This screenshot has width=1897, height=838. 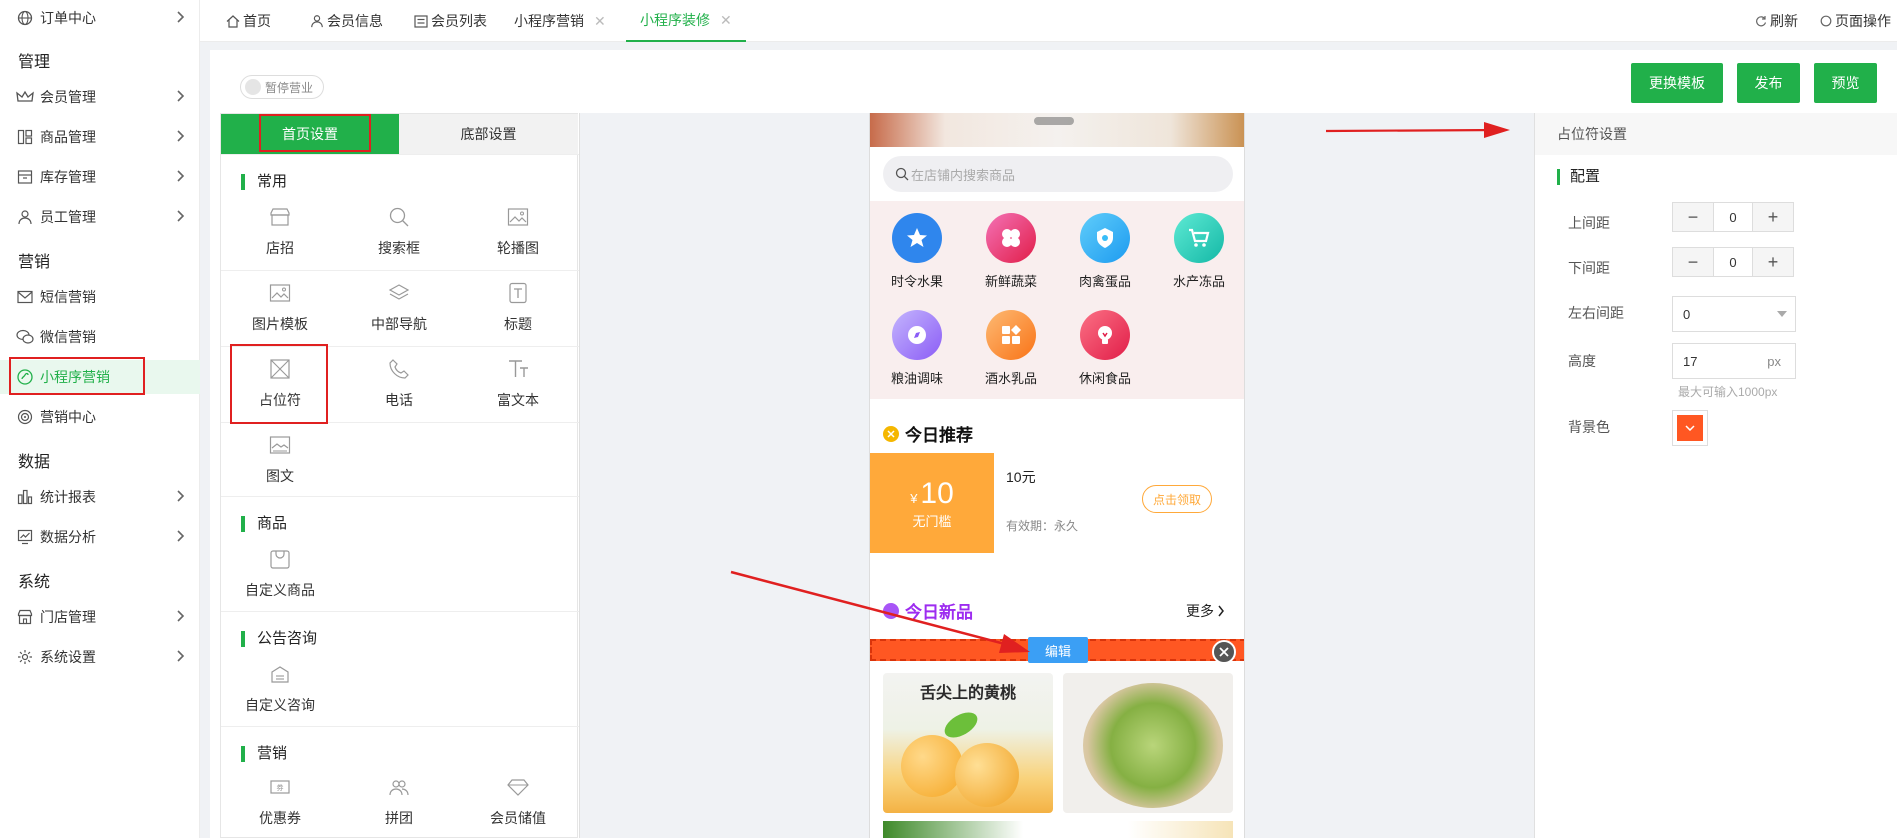 What do you see at coordinates (257, 21) in the screenshot?
I see `tab-label: 首页` at bounding box center [257, 21].